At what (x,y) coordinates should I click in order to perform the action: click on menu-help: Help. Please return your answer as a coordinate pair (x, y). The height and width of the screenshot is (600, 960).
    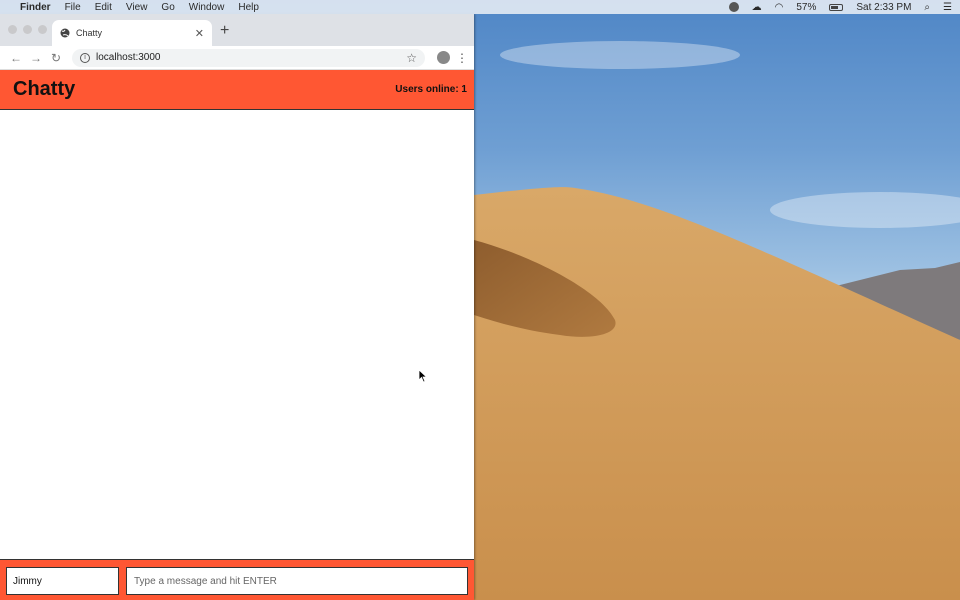
    Looking at the image, I should click on (248, 7).